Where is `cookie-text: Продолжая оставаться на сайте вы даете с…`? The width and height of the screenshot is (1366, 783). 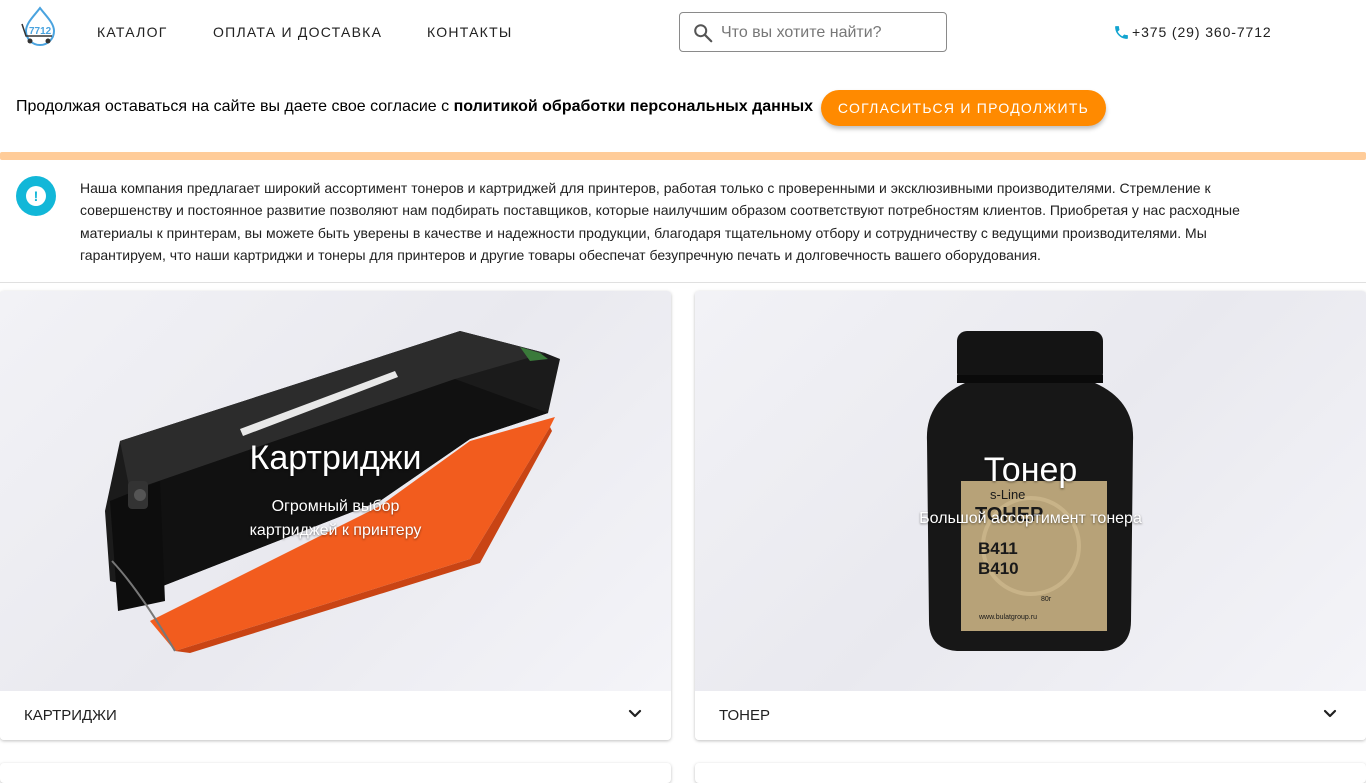 cookie-text: Продолжая оставаться на сайте вы даете с… is located at coordinates (414, 107).